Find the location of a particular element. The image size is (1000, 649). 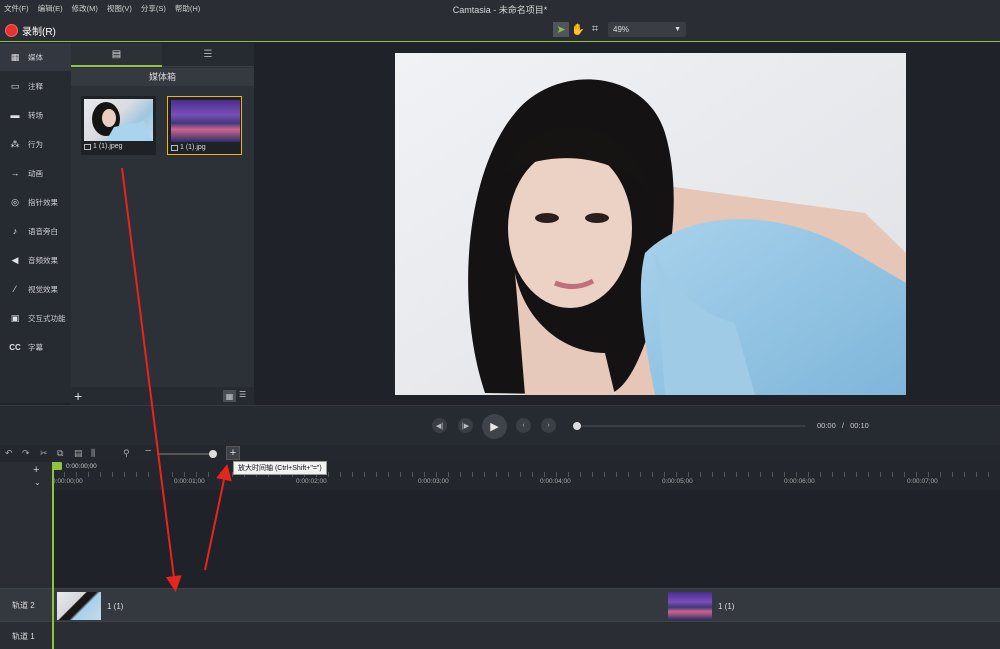

menu-modify: 修改(M) is located at coordinates (85, 8).